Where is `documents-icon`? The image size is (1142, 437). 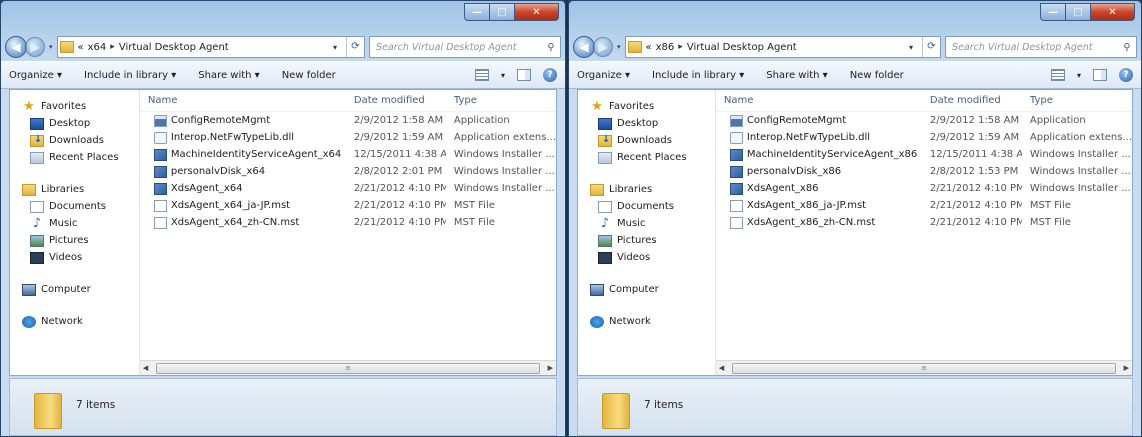
documents-icon is located at coordinates (37, 206).